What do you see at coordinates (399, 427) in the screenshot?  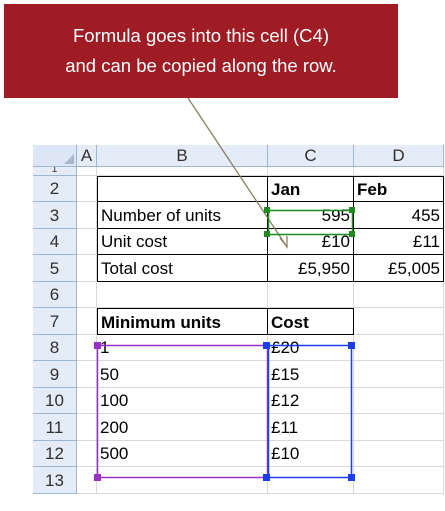 I see `cell-d11` at bounding box center [399, 427].